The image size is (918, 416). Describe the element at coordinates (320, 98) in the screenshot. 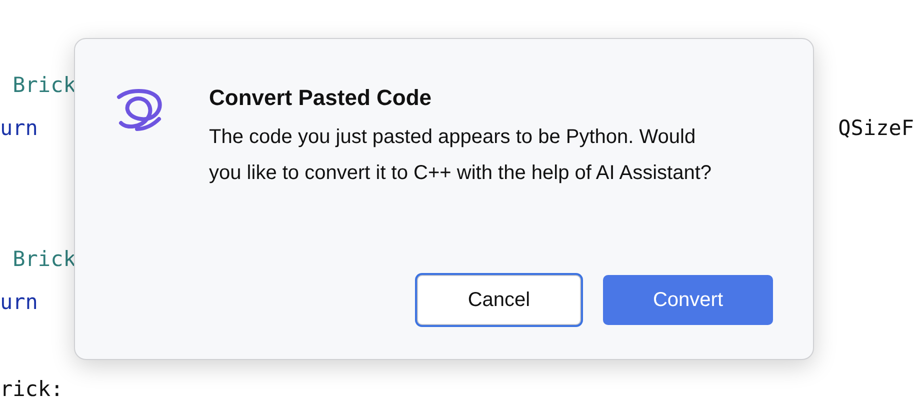

I see `dialog-title: Convert Pasted Code` at that location.